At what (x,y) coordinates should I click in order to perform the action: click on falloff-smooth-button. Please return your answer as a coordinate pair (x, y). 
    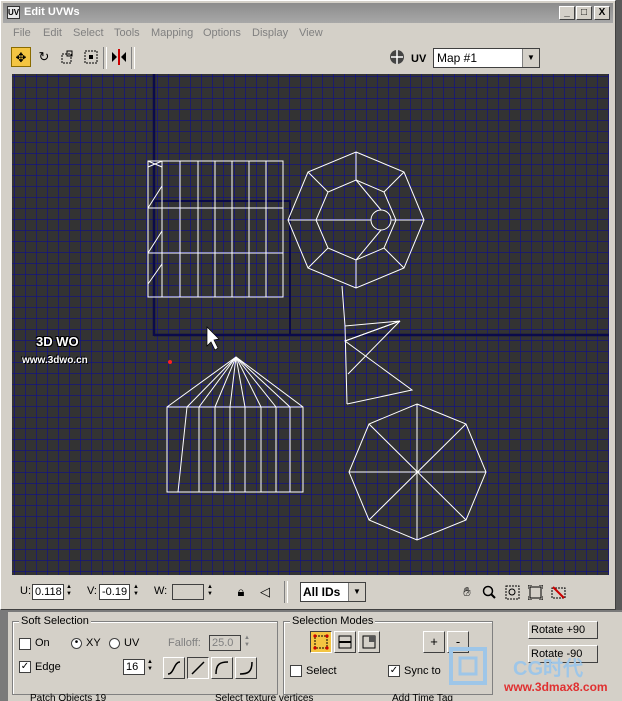
    Looking at the image, I should click on (174, 668).